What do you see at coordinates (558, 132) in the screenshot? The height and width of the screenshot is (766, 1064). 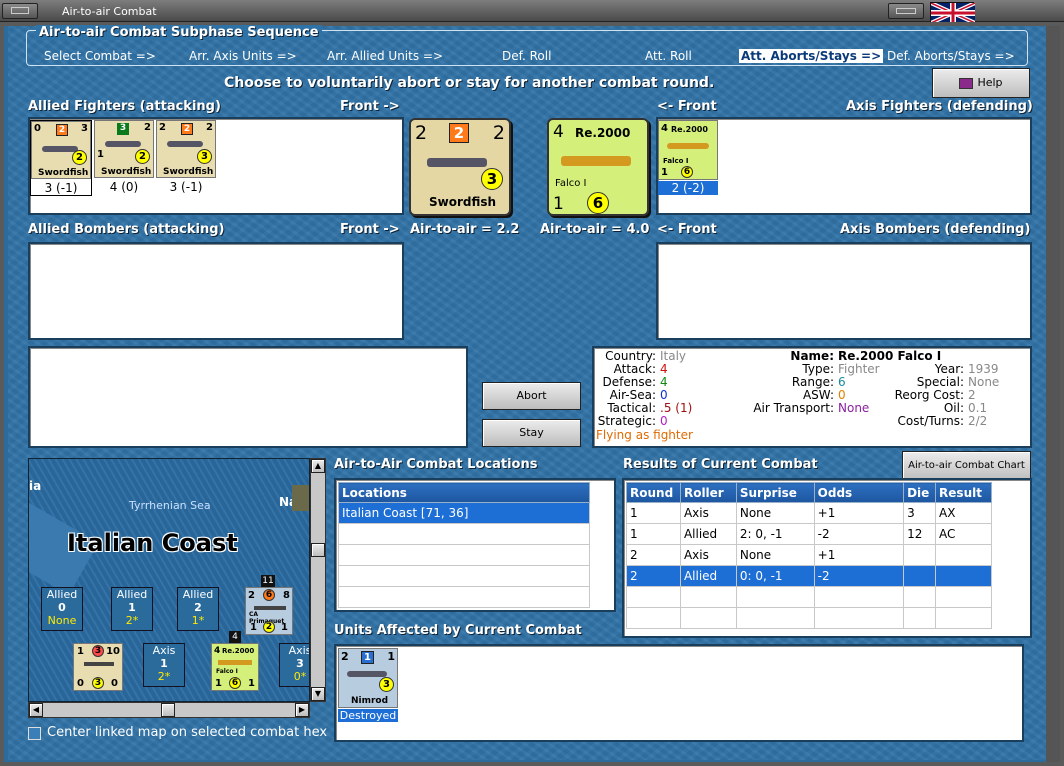 I see `big-axis-top: 4` at bounding box center [558, 132].